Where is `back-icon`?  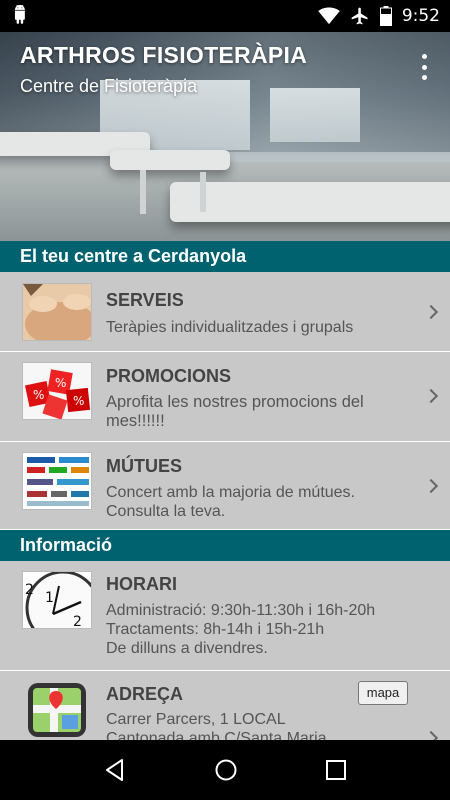 back-icon is located at coordinates (115, 770).